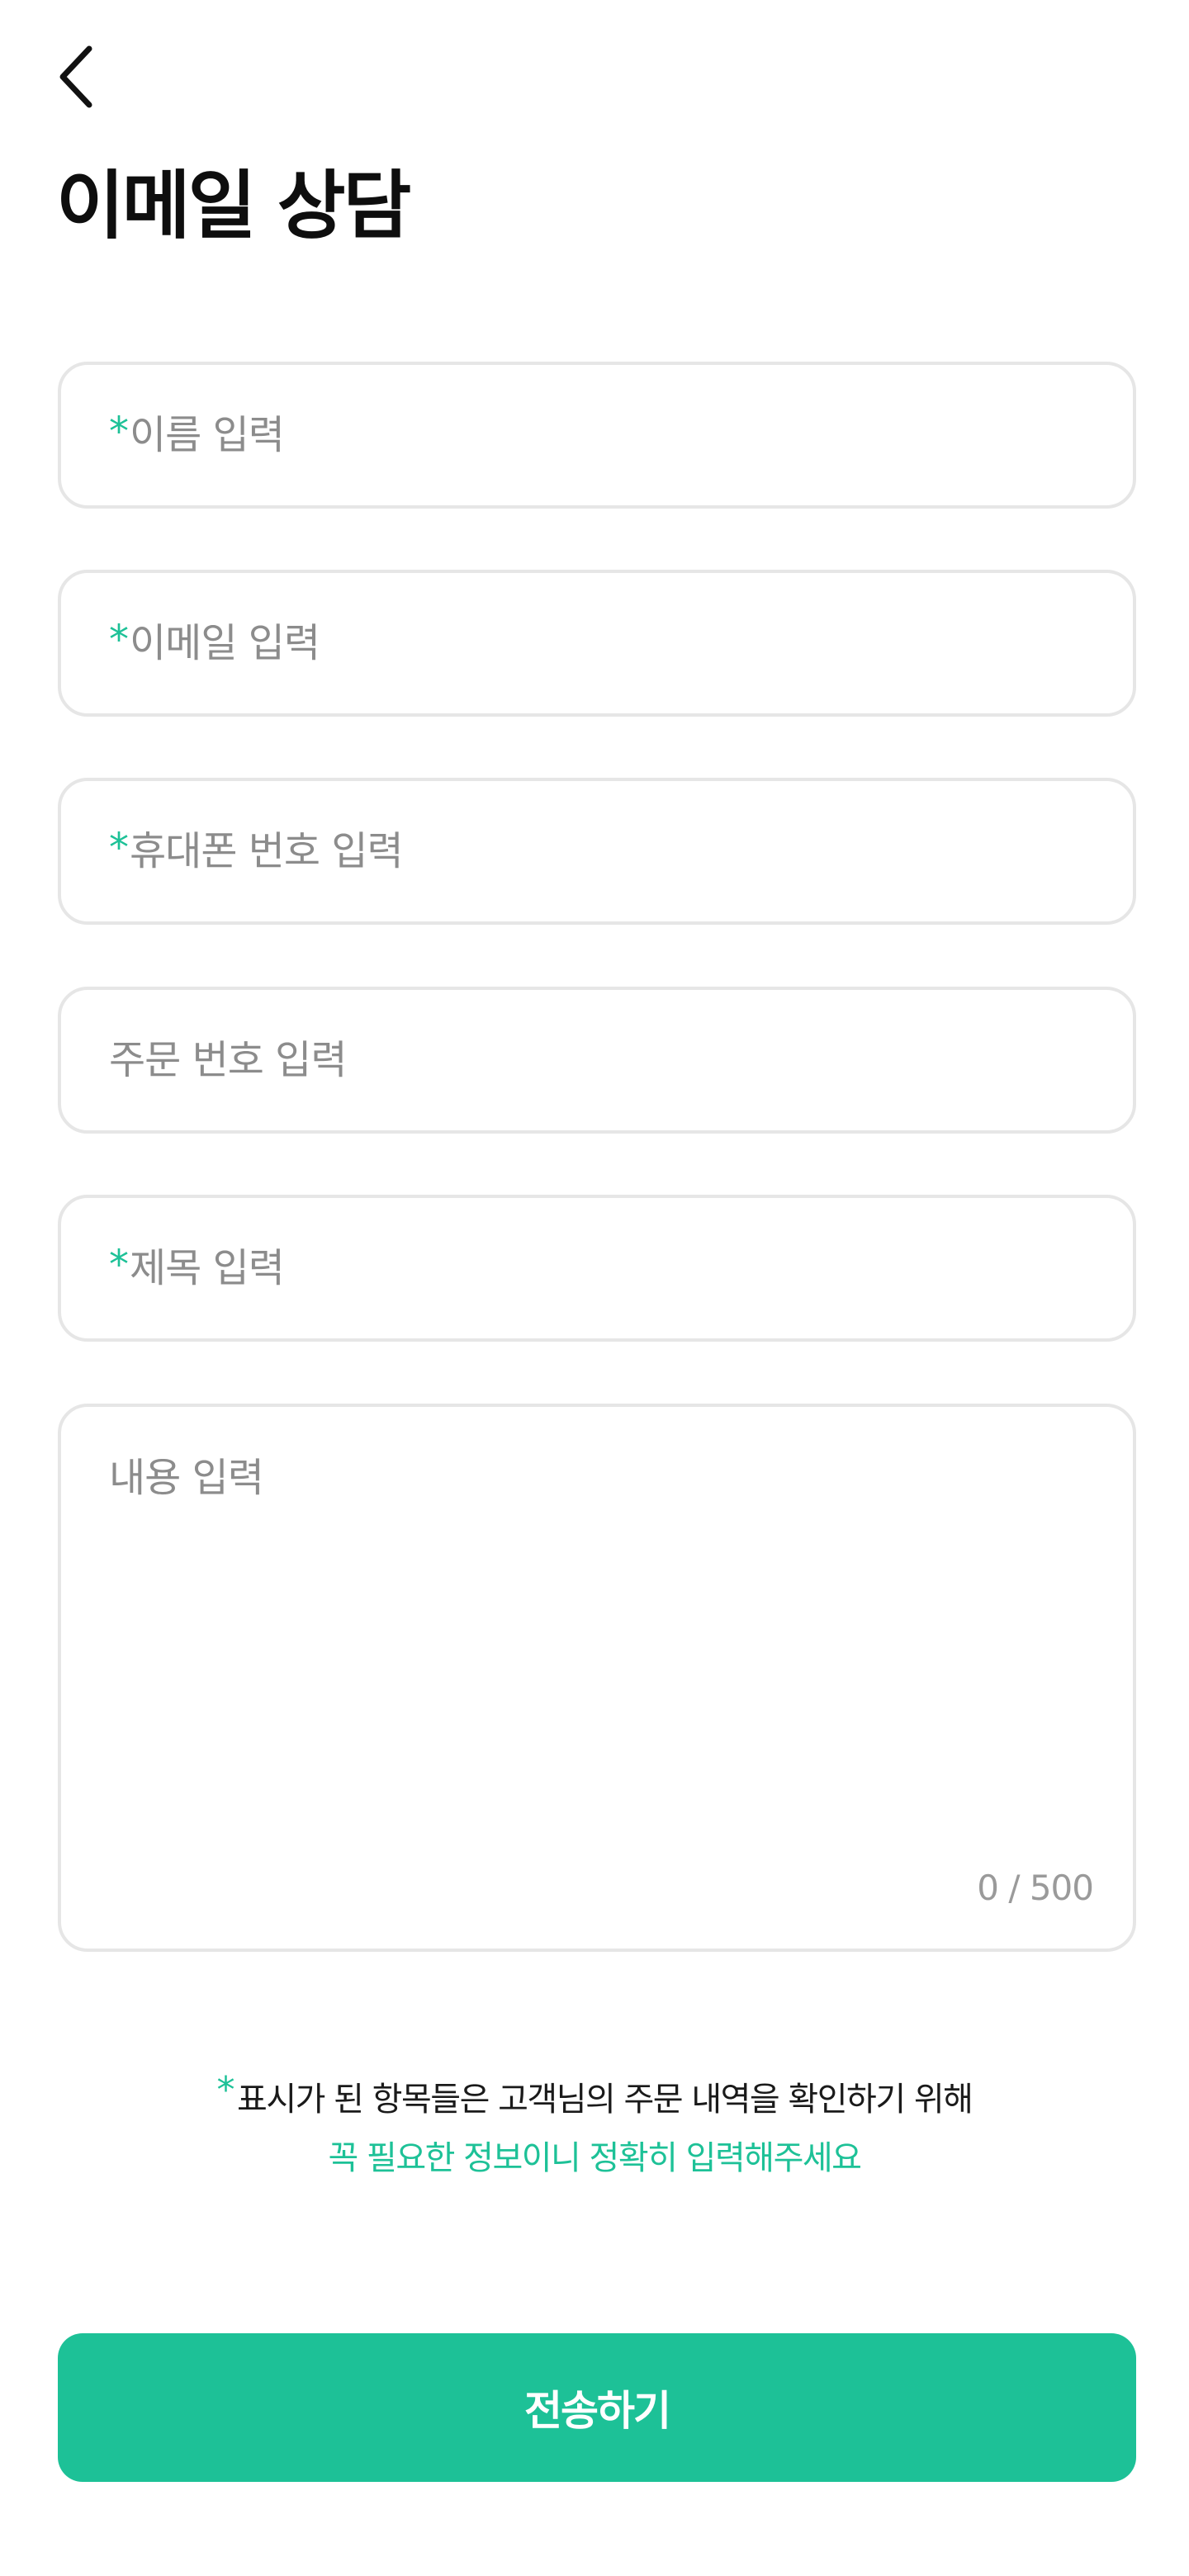 This screenshot has width=1189, height=2576. Describe the element at coordinates (597, 435) in the screenshot. I see `name-input: * 이름 입력` at that location.